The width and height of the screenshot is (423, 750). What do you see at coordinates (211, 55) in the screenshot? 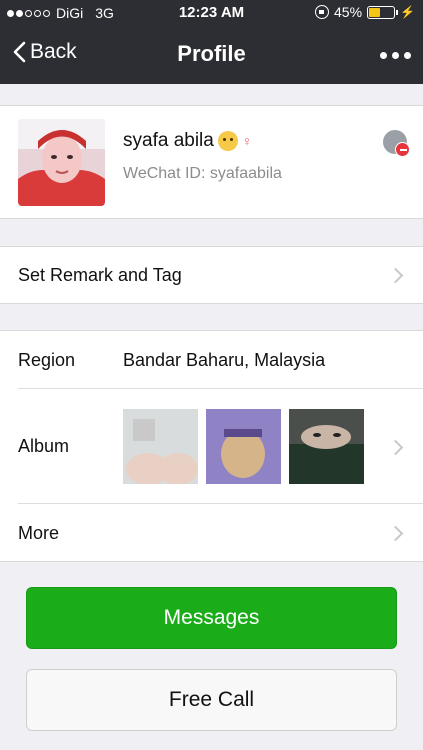
I see `nav-bar: Back Profile` at bounding box center [211, 55].